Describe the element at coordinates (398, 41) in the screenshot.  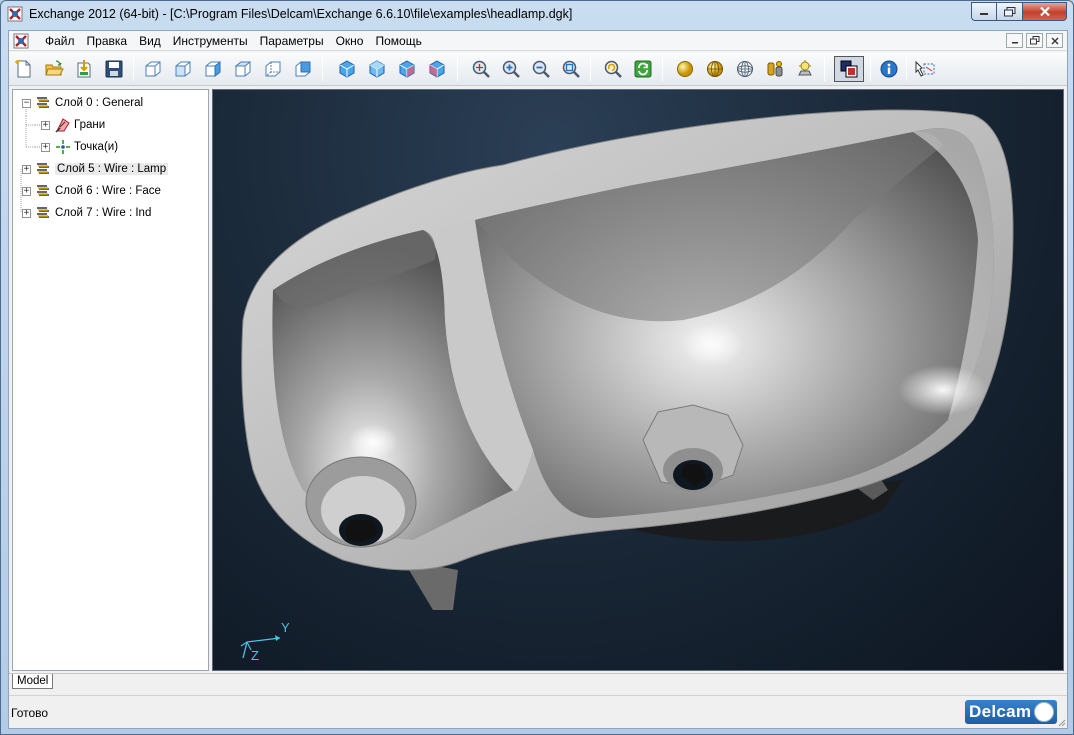
I see `menu-help: Помощь` at that location.